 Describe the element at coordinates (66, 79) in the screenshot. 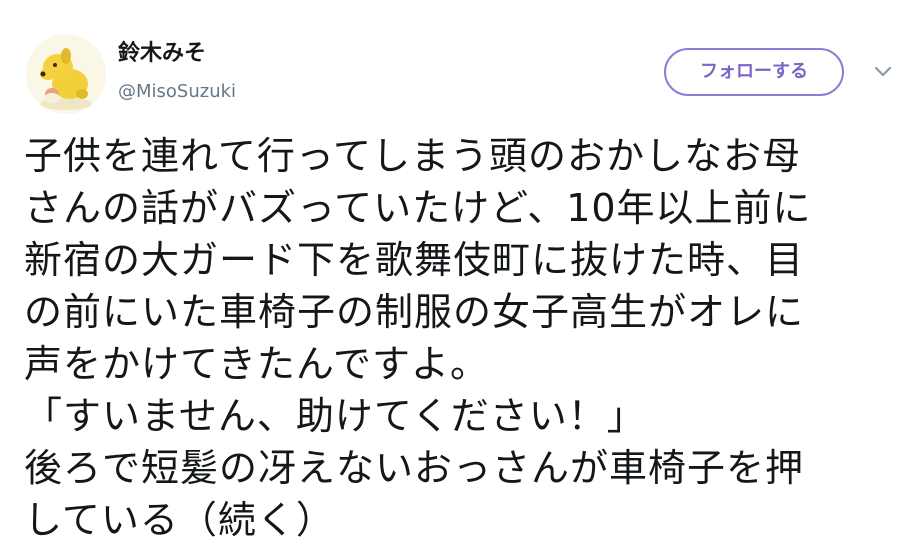

I see `dog-avatar-icon` at that location.